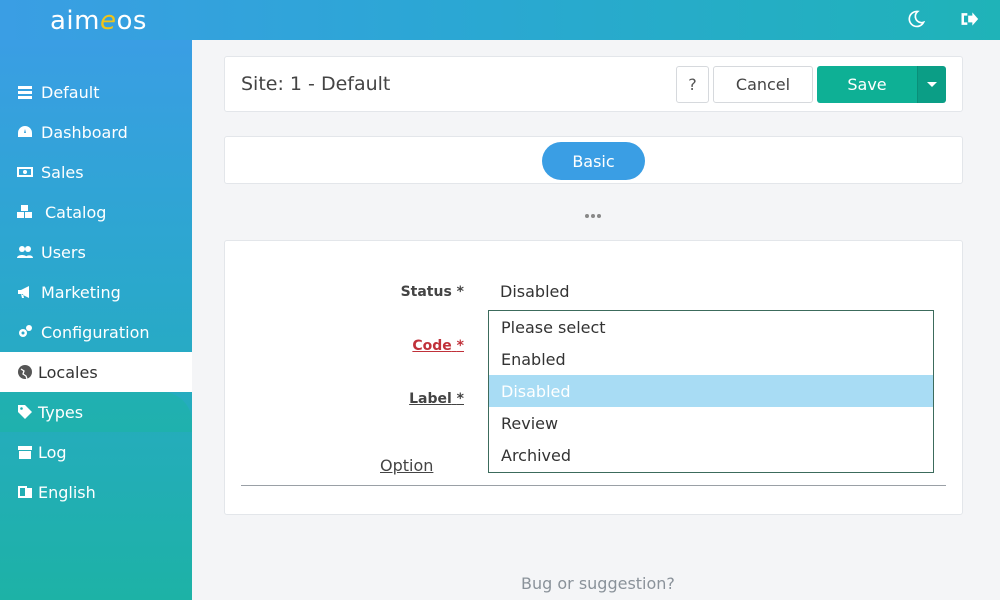  I want to click on save-options-dropdown-button, so click(931, 84).